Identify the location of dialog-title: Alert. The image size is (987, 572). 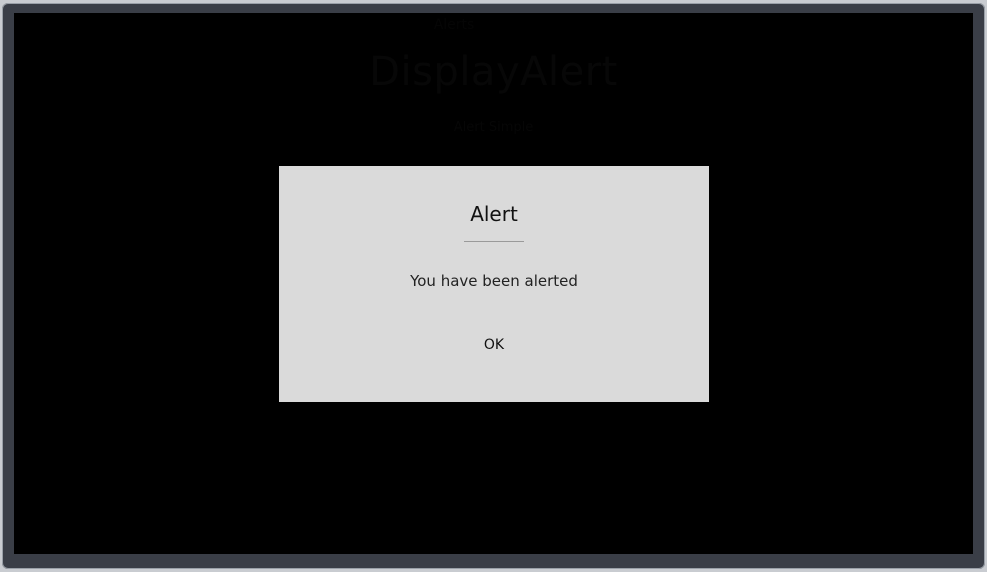
(494, 214).